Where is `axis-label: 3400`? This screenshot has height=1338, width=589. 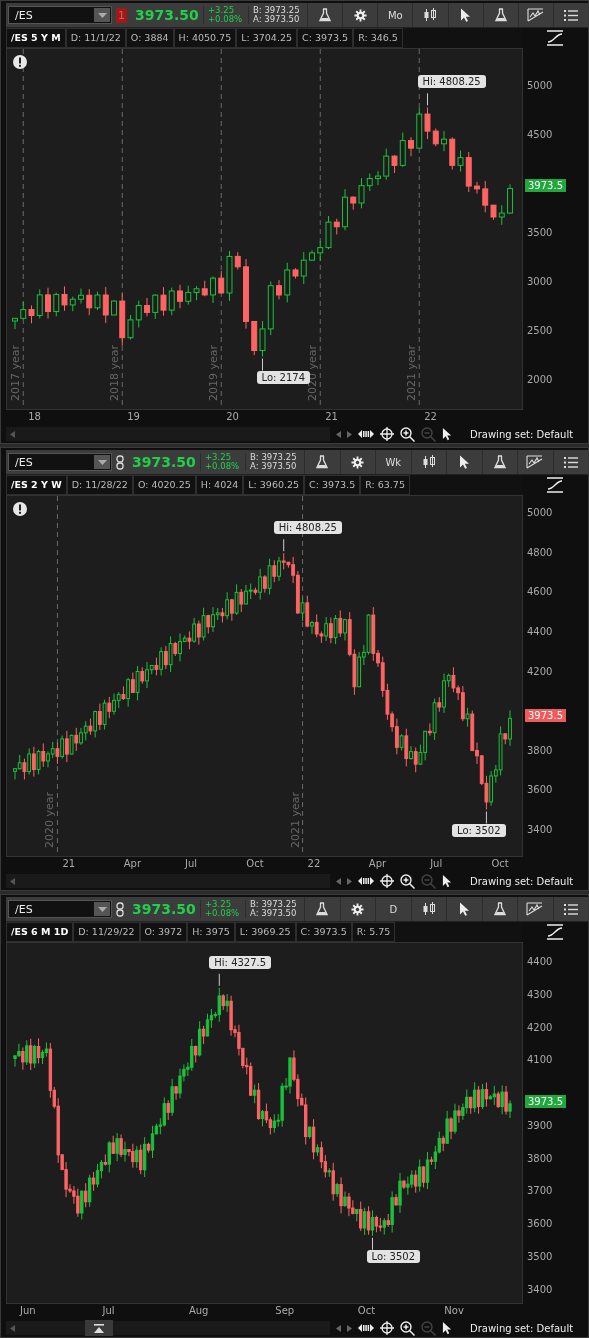 axis-label: 3400 is located at coordinates (540, 829).